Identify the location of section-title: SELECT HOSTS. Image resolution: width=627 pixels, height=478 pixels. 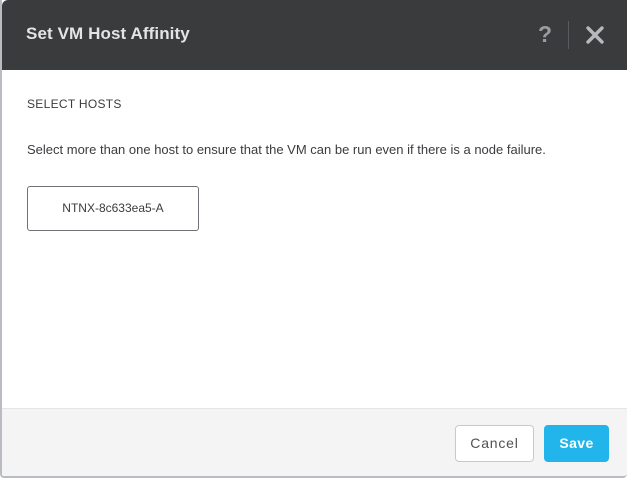
(74, 104).